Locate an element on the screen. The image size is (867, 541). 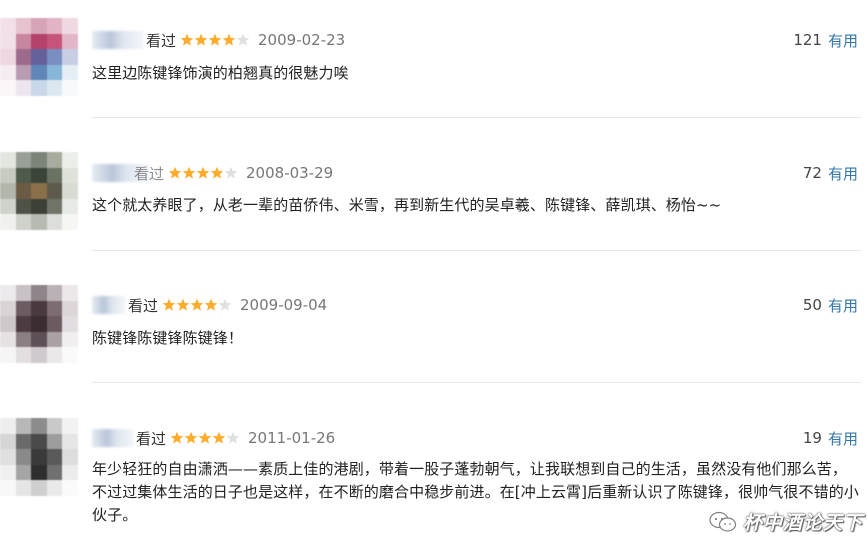
useful-count: 72 is located at coordinates (812, 173).